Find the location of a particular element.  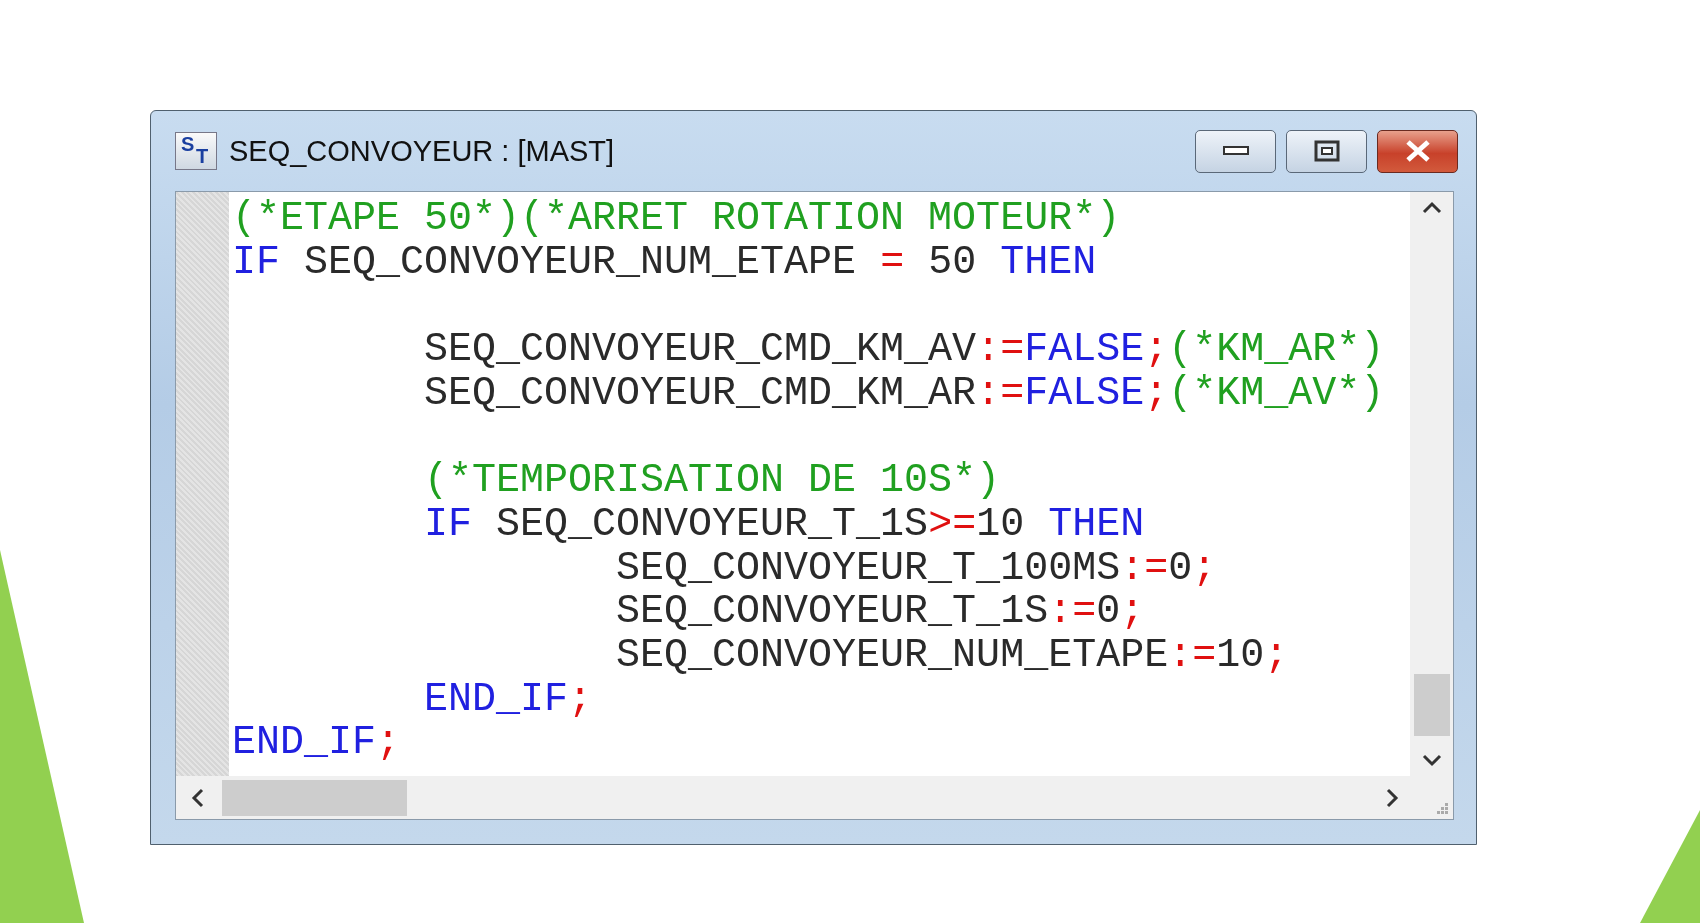

code-line: IF SEQ_CONVOYEUR_T_1S>=10 THEN is located at coordinates (784, 524).